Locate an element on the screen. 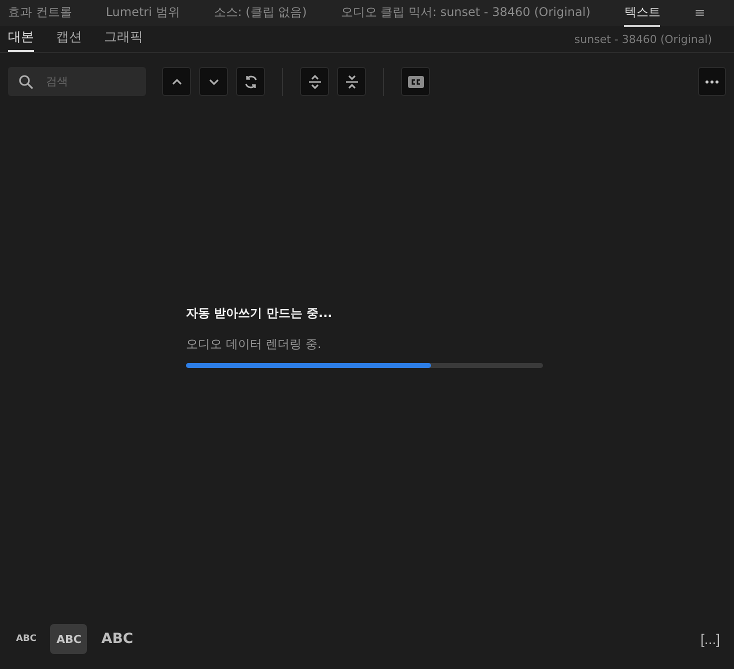 The image size is (734, 669). search-icon is located at coordinates (26, 82).